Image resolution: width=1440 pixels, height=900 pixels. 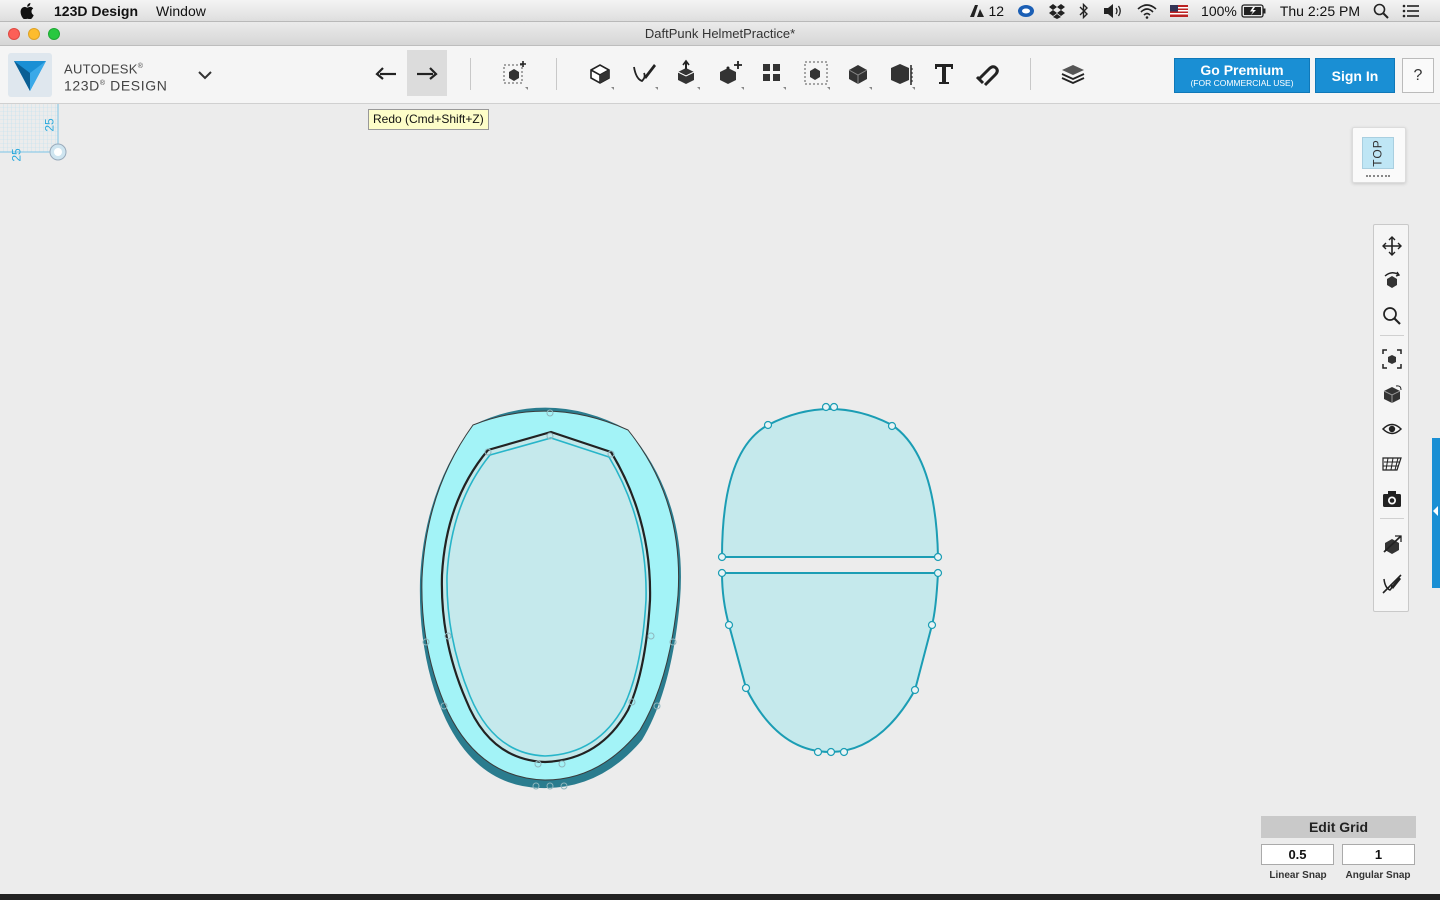 I want to click on wifi-icon, so click(x=1147, y=11).